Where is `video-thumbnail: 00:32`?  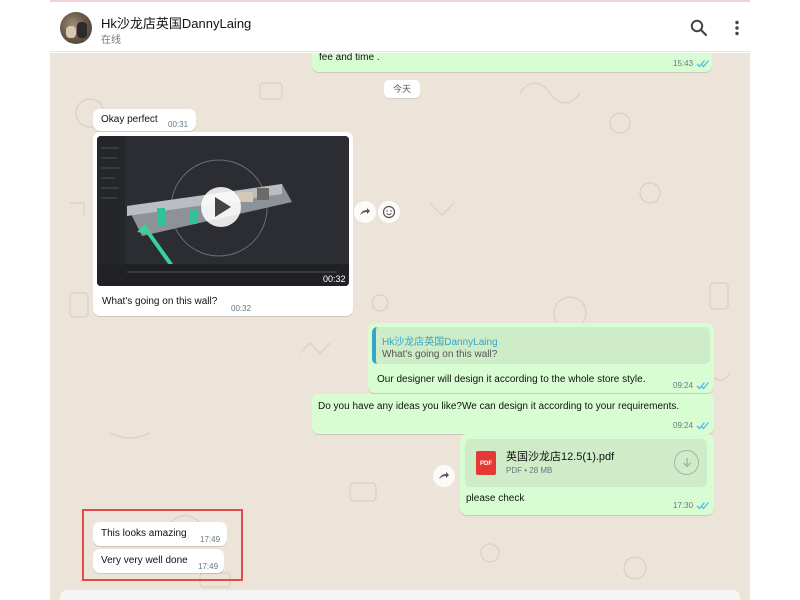
video-thumbnail: 00:32 is located at coordinates (223, 211).